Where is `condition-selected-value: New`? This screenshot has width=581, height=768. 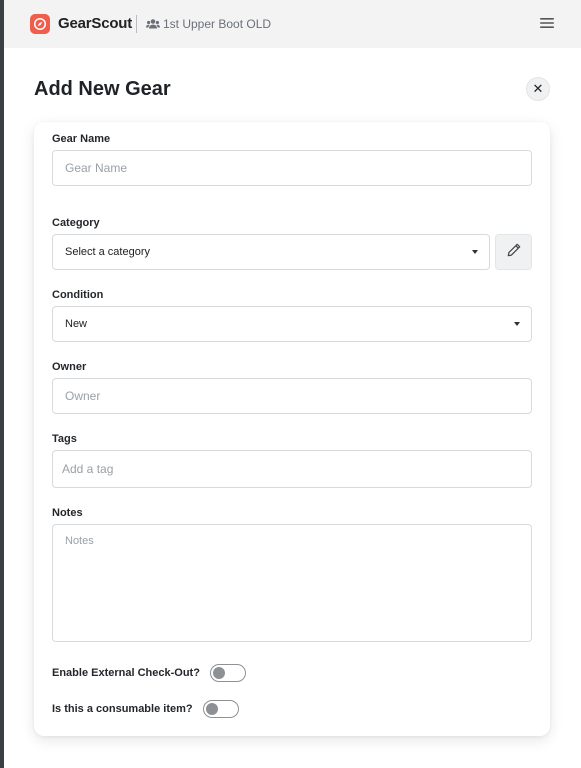
condition-selected-value: New is located at coordinates (76, 324).